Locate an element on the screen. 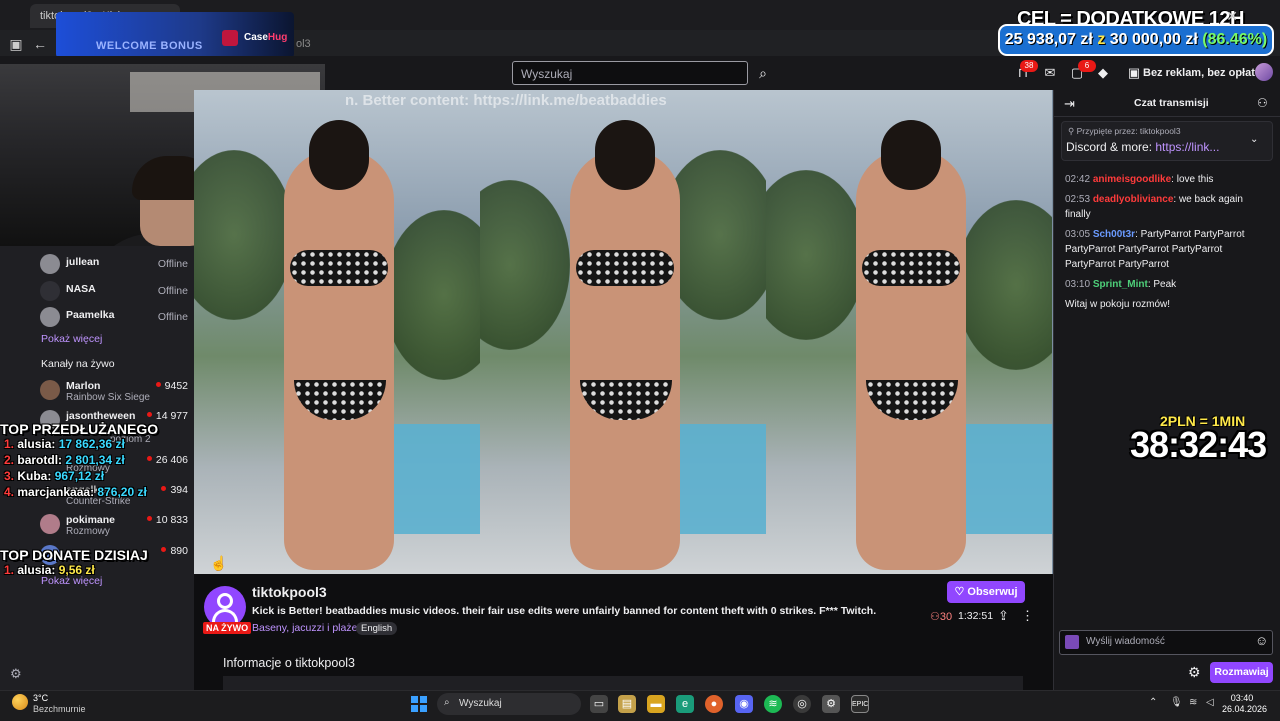  taskbar-search: Wyszukaj is located at coordinates (509, 704).